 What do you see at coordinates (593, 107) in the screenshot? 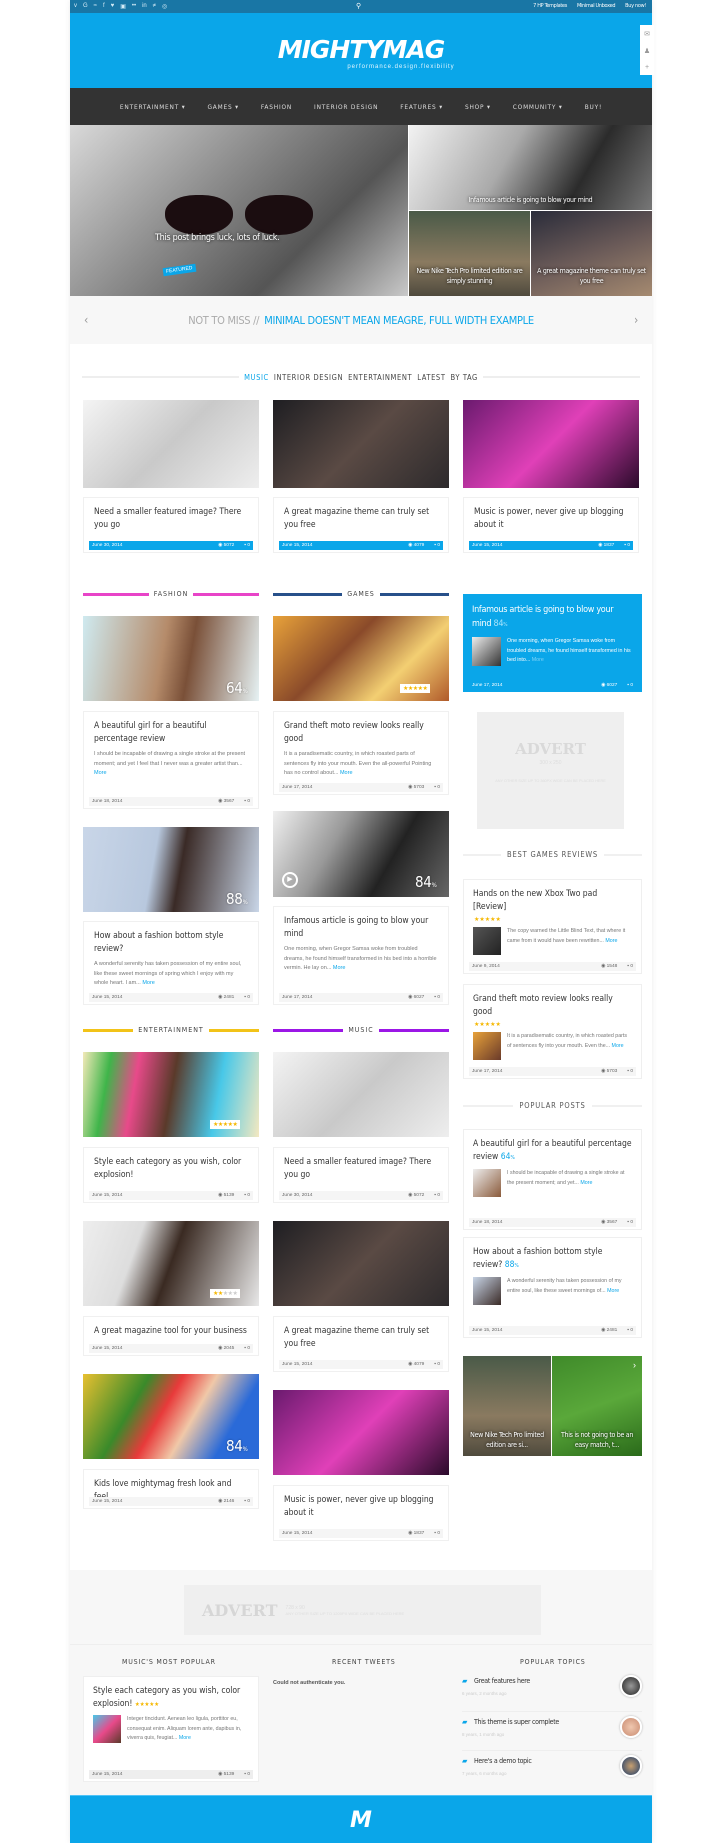
I see `nav-buy: BUY!` at bounding box center [593, 107].